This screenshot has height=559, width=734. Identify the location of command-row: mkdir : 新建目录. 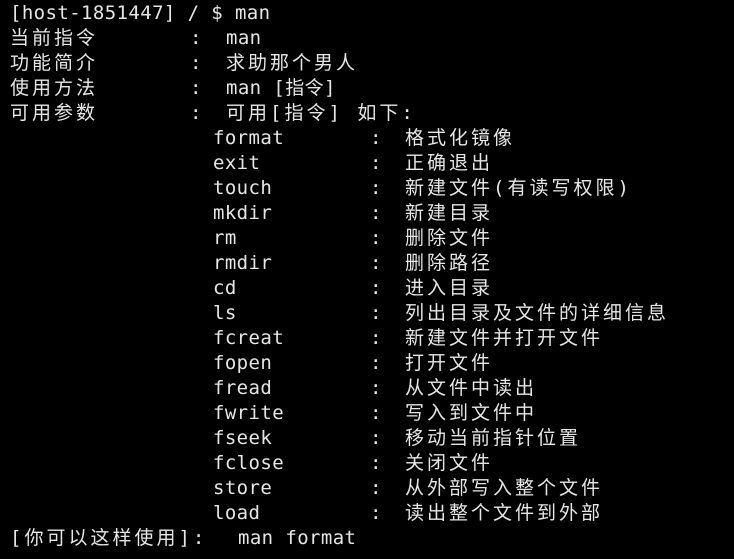
(367, 213).